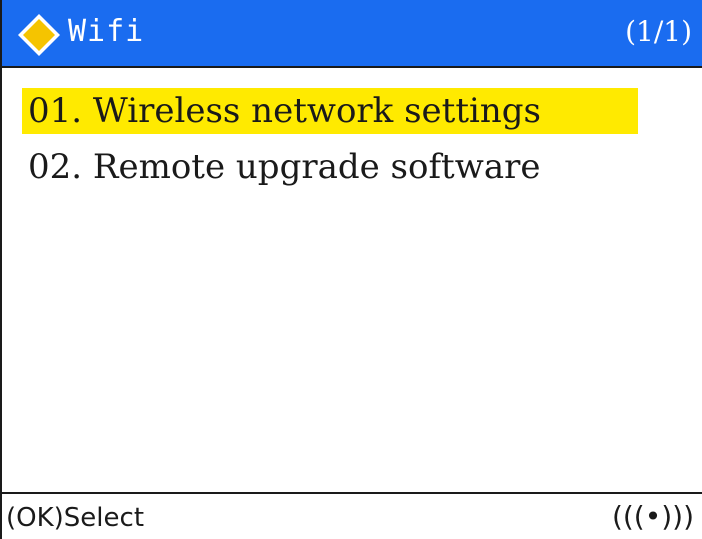 The width and height of the screenshot is (702, 539). What do you see at coordinates (652, 516) in the screenshot?
I see `wireless-signal-icon: (((•)))` at bounding box center [652, 516].